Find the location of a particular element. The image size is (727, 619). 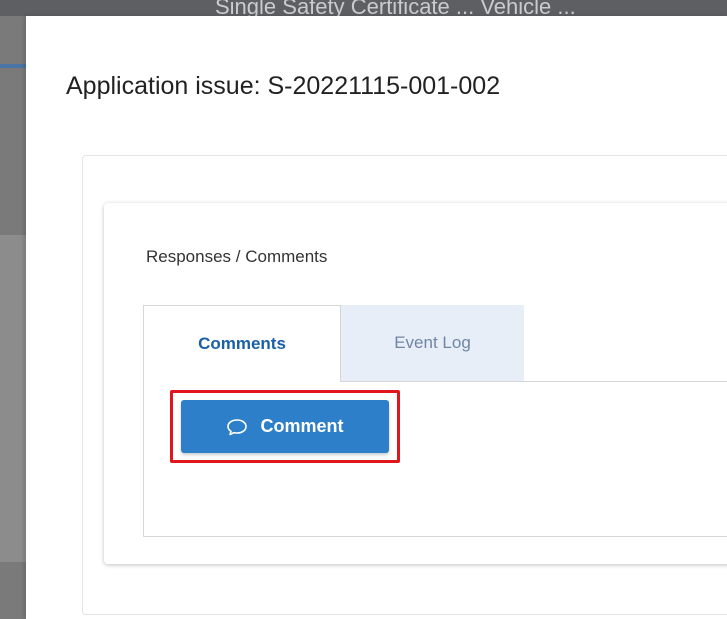

comment-button: Comment is located at coordinates (285, 426).